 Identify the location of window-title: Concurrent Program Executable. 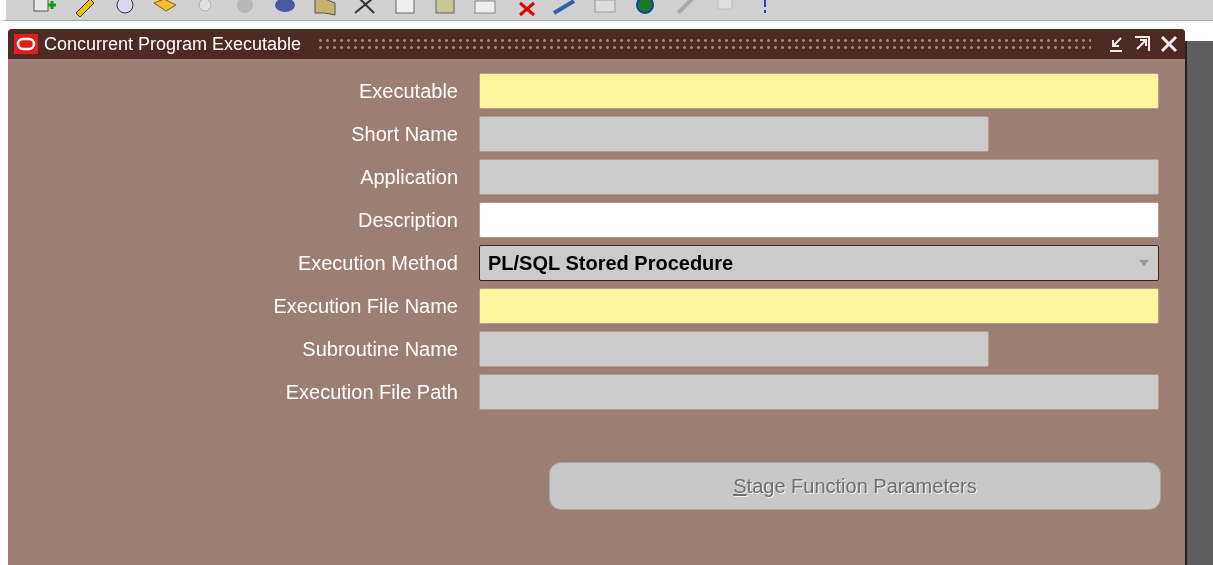
(173, 44).